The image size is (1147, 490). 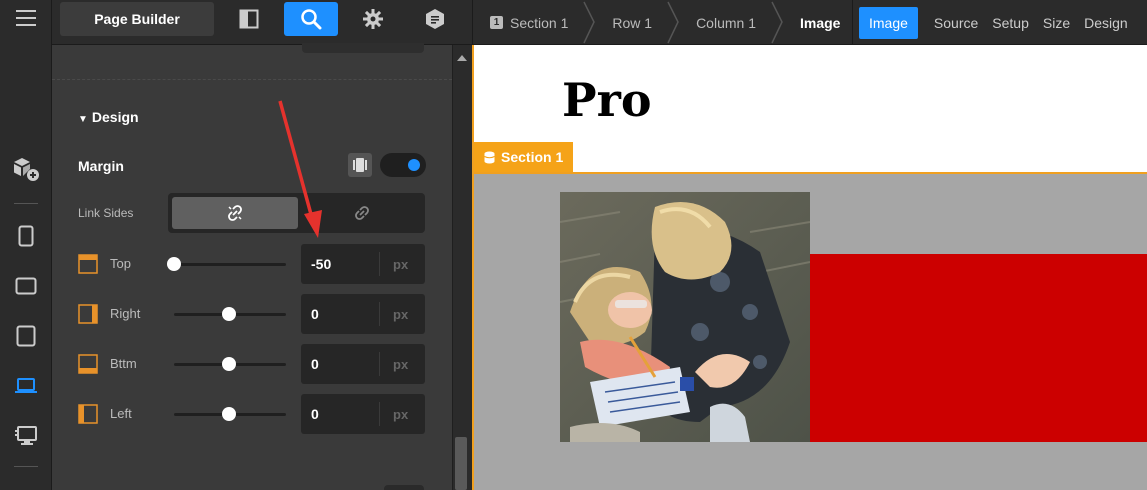 I want to click on margin-left-side-icon, so click(x=88, y=414).